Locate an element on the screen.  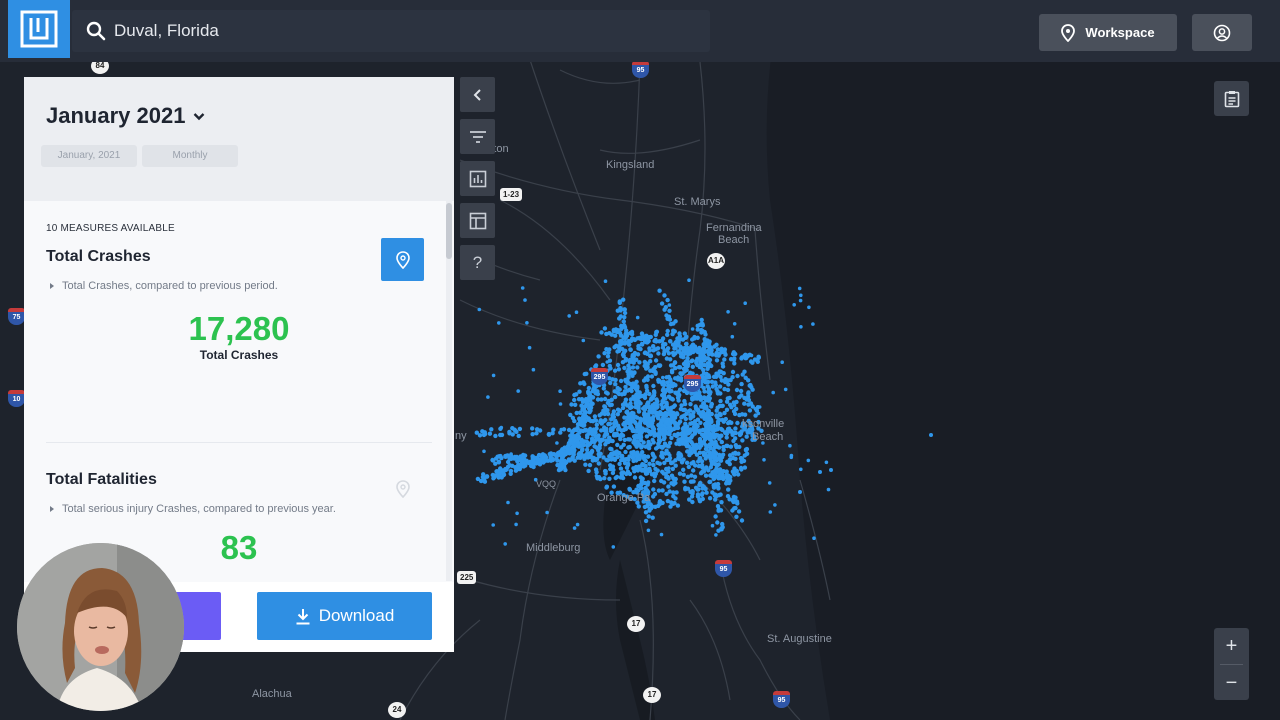
place-label: ny is located at coordinates (461, 436).